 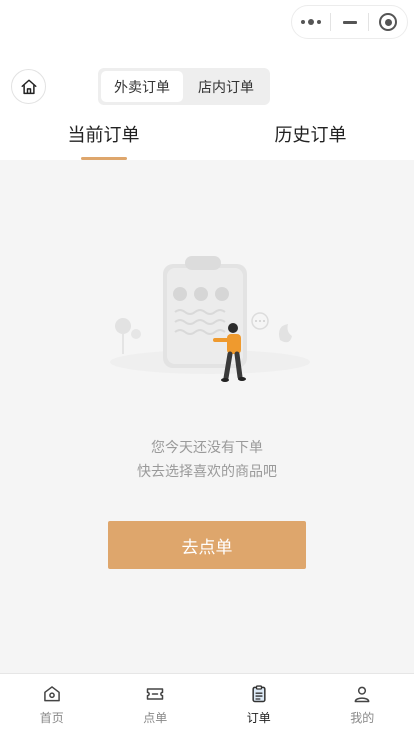 I want to click on order-type-switch: 外卖订单 店内订单, so click(x=184, y=86).